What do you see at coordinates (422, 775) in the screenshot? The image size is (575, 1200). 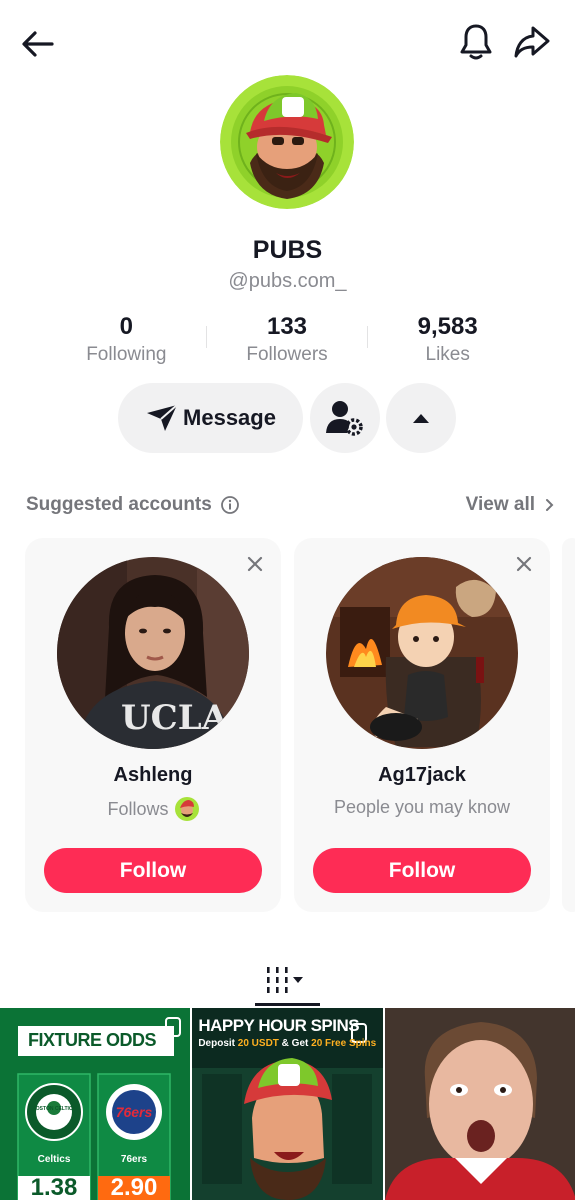 I see `suggested-account-name: Ag17jack` at bounding box center [422, 775].